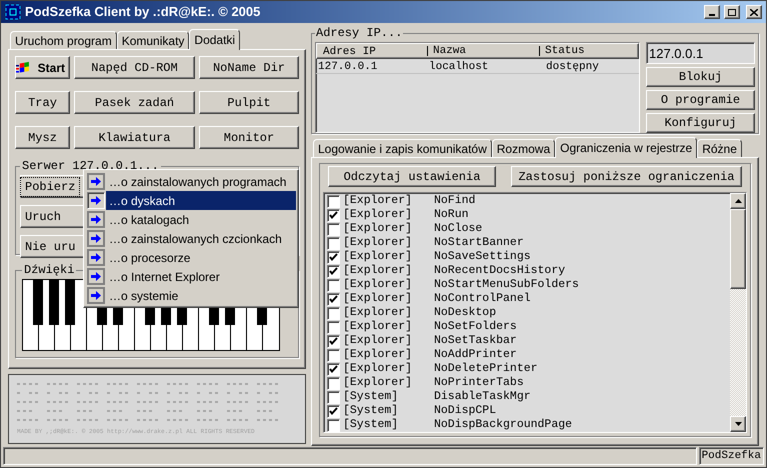 The width and height of the screenshot is (767, 468). What do you see at coordinates (459, 66) in the screenshot?
I see `table-cell-text: localhost` at bounding box center [459, 66].